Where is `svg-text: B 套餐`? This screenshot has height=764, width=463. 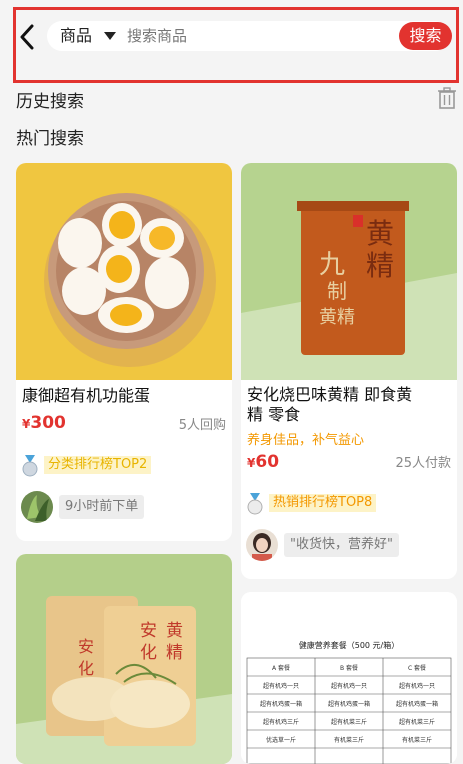
svg-text: B 套餐 is located at coordinates (349, 668).